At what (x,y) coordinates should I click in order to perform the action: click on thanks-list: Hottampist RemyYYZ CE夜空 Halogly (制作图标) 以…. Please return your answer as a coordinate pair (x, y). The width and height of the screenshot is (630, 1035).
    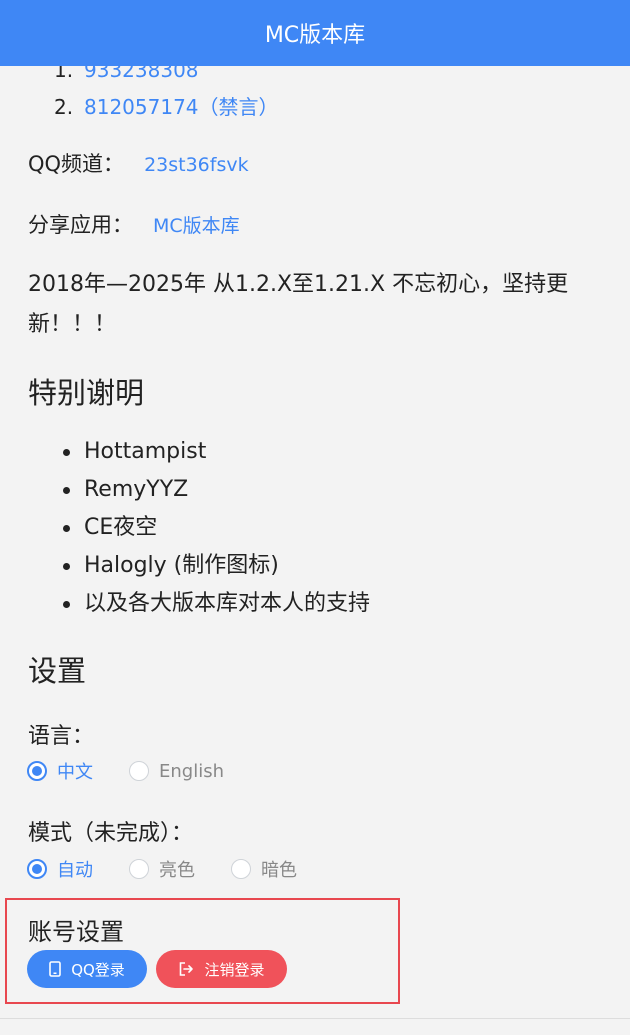
    Looking at the image, I should click on (214, 528).